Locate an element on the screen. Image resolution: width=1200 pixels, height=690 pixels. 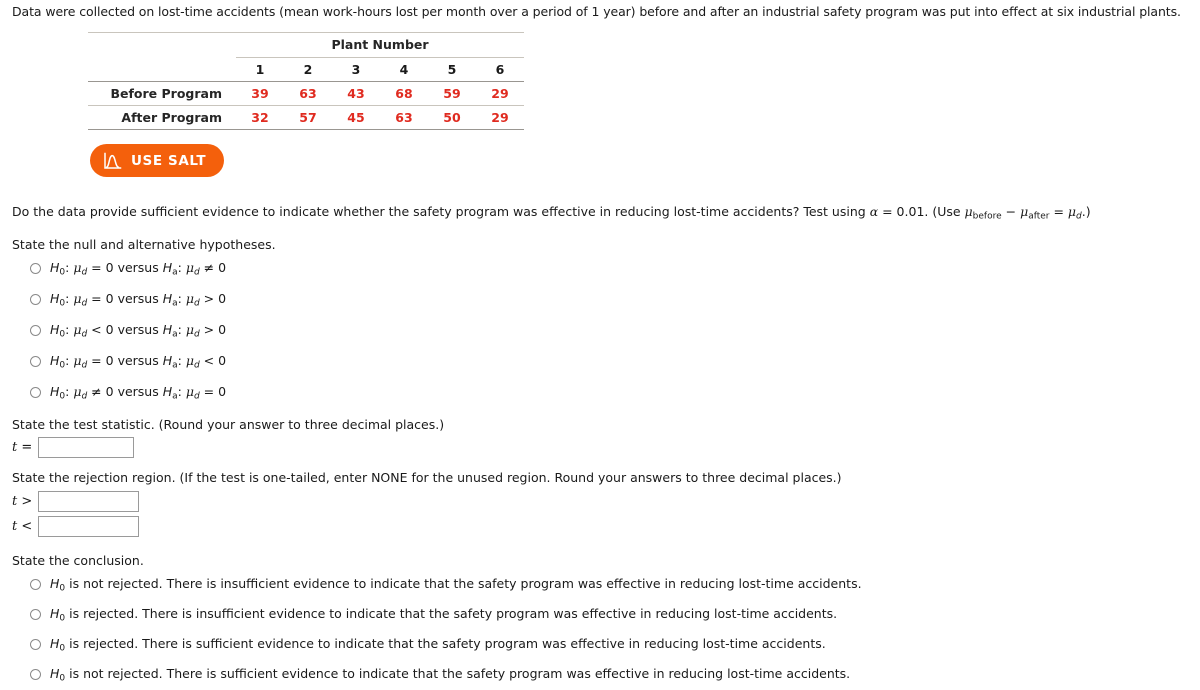
hypothesis-option-1-label: H0: μd = 0 versus Ha: μd ≠ 0 is located at coordinates (138, 269).